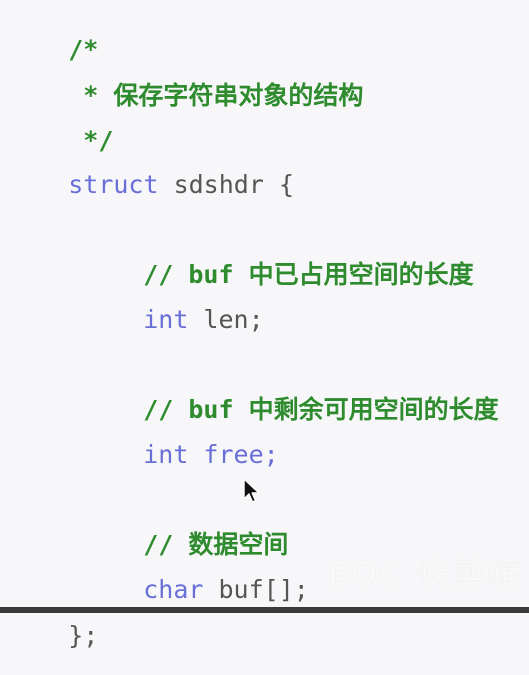 The image size is (529, 675). What do you see at coordinates (233, 454) in the screenshot?
I see `free-name: free;` at bounding box center [233, 454].